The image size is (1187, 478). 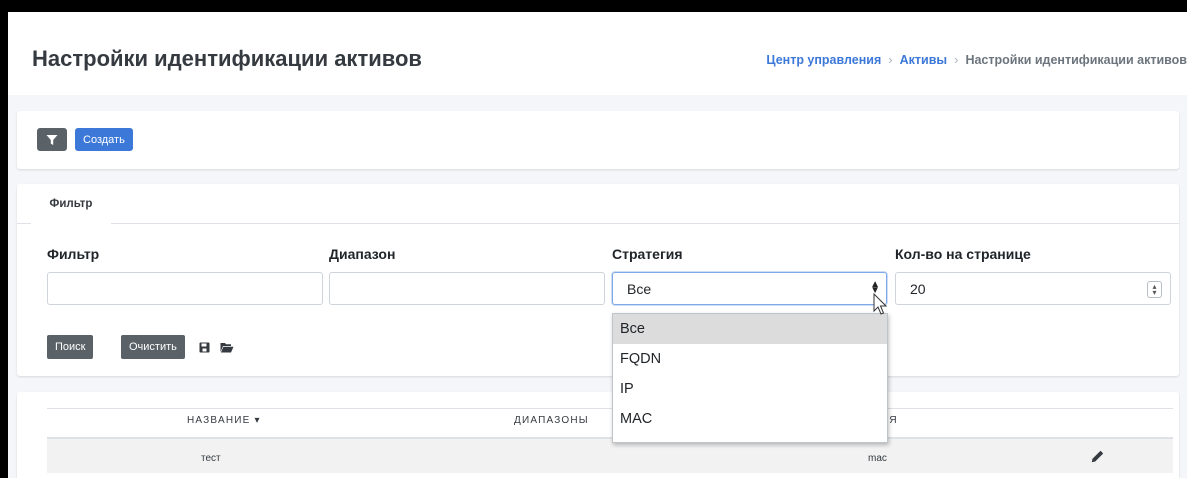 I want to click on column-header-ranges: ДИАПАЗОНЫ, so click(x=551, y=420).